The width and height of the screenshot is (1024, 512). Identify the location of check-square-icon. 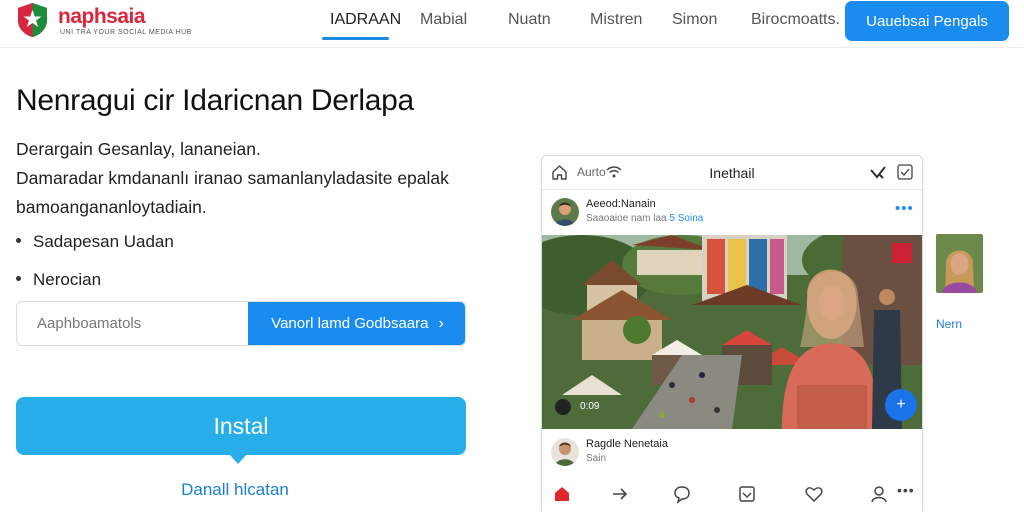
(905, 172).